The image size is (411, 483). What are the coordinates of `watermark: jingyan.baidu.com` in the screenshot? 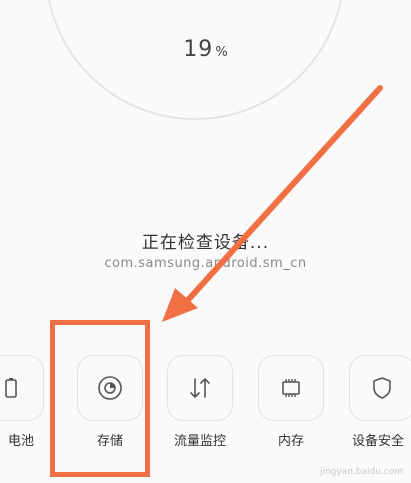 It's located at (361, 472).